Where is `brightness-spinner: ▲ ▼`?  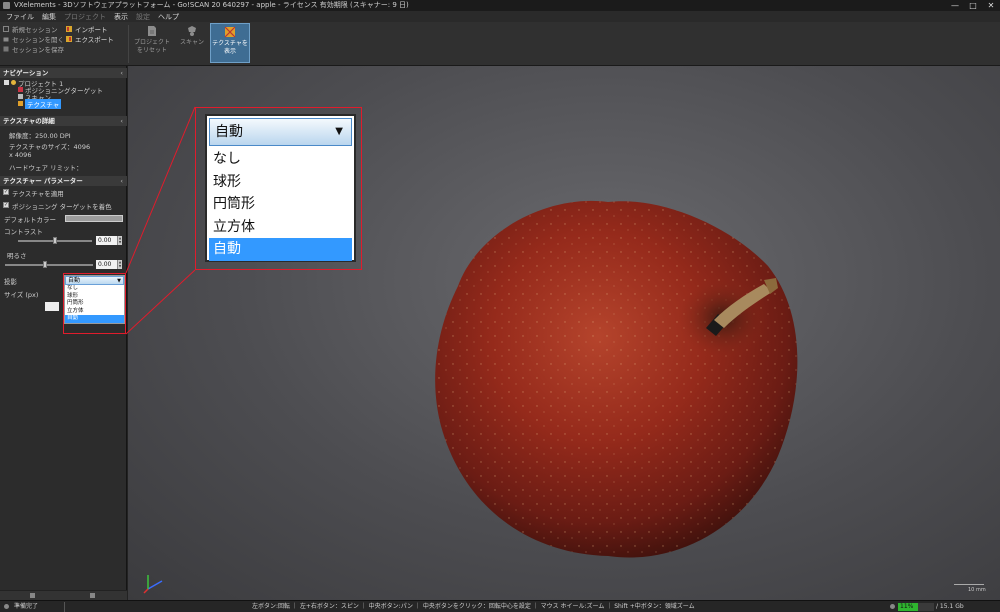 brightness-spinner: ▲ ▼ is located at coordinates (119, 264).